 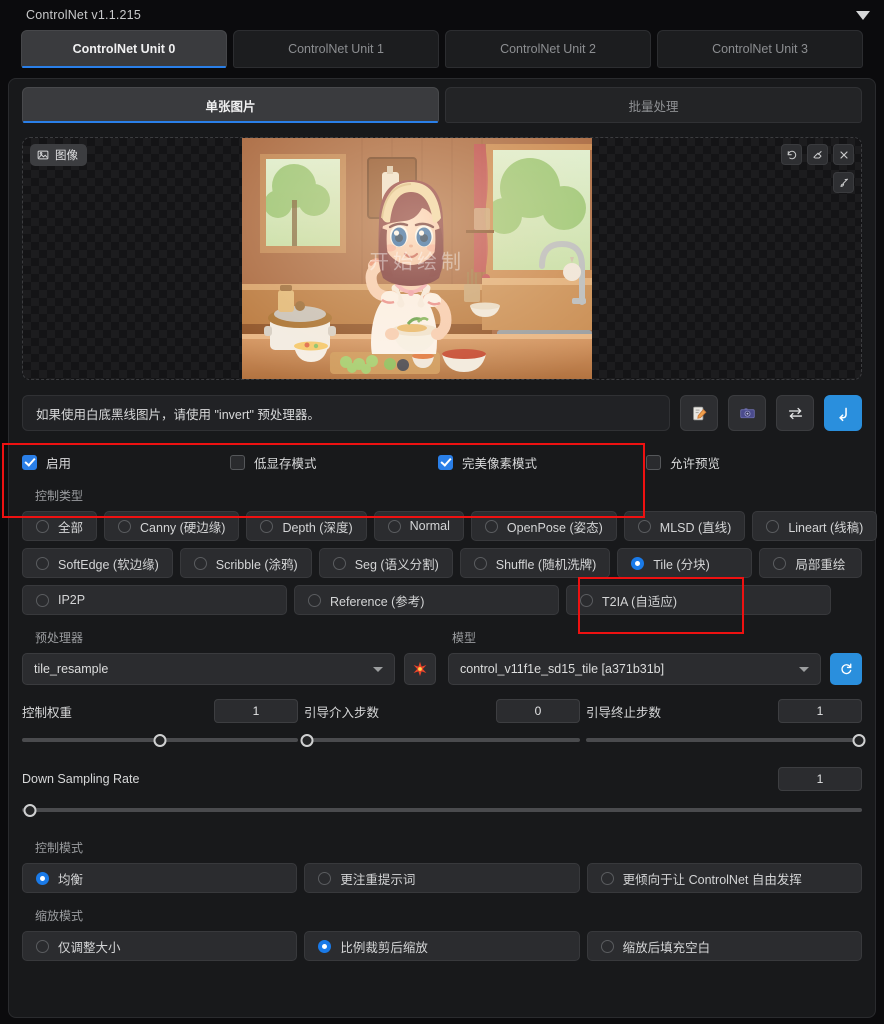 I want to click on option-label: Shuffle (随机洗牌), so click(x=546, y=564).